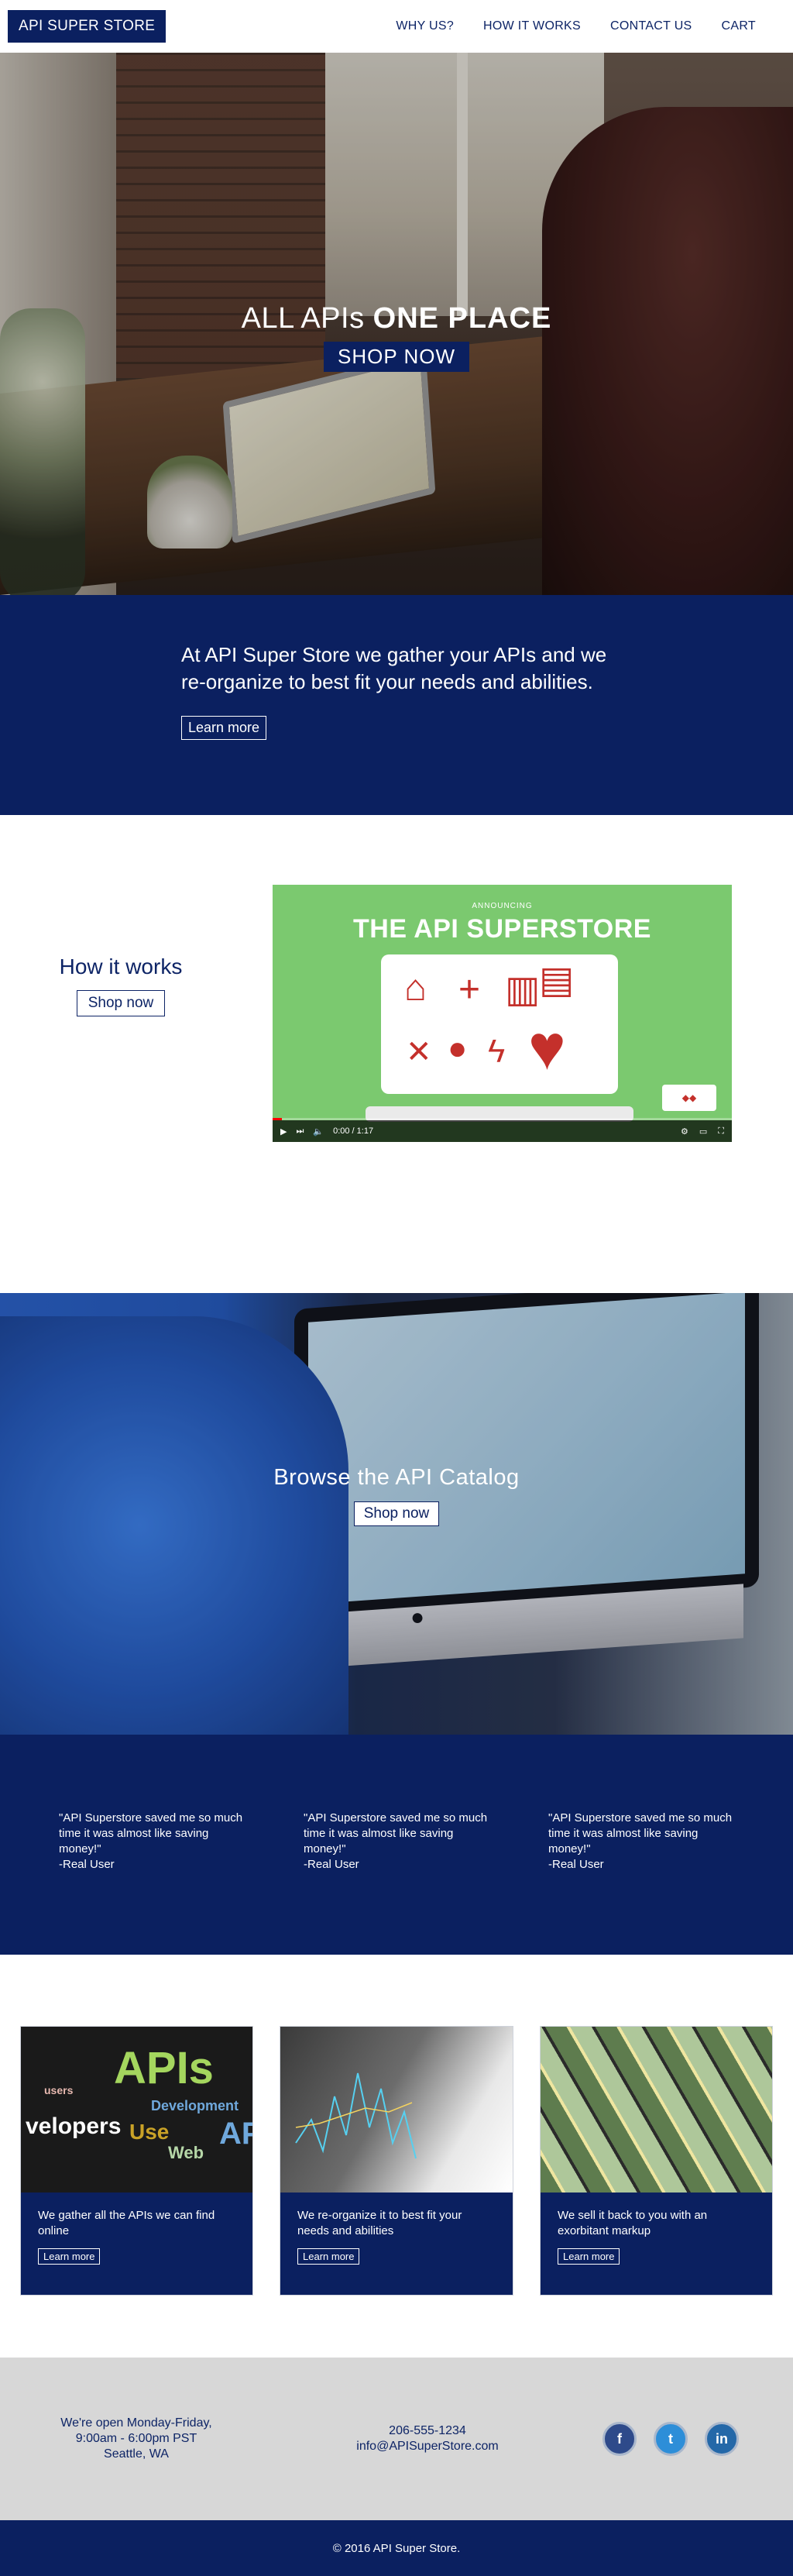 This screenshot has height=2576, width=793. What do you see at coordinates (87, 26) in the screenshot?
I see `site-logo: API SUPER STORE` at bounding box center [87, 26].